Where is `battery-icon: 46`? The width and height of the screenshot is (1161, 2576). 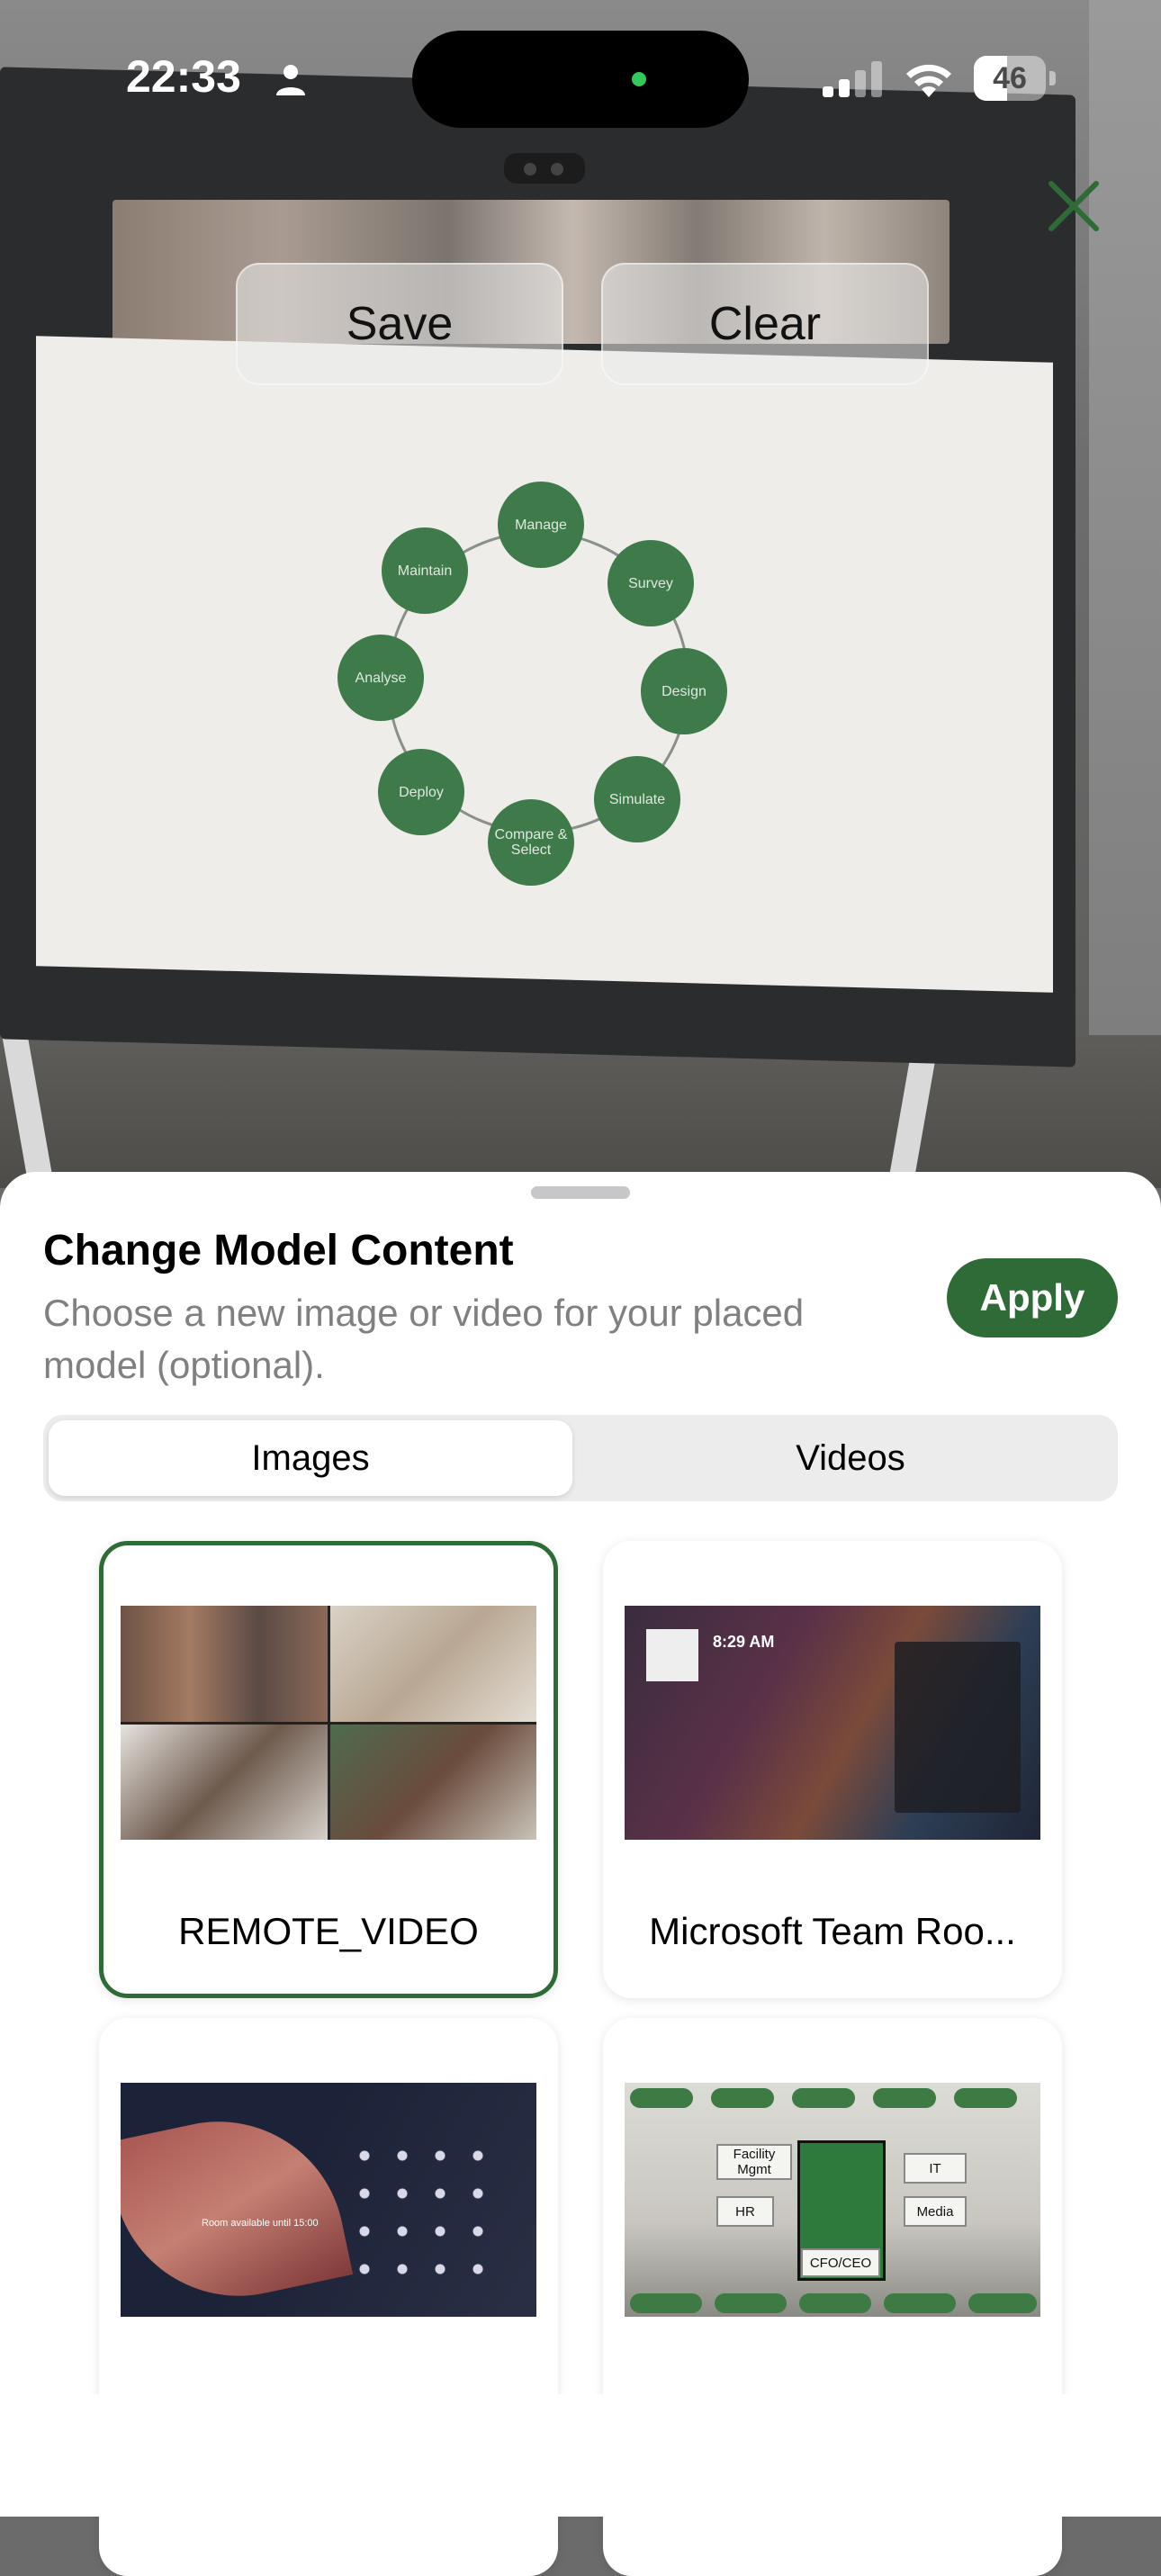
battery-icon: 46 is located at coordinates (1016, 78).